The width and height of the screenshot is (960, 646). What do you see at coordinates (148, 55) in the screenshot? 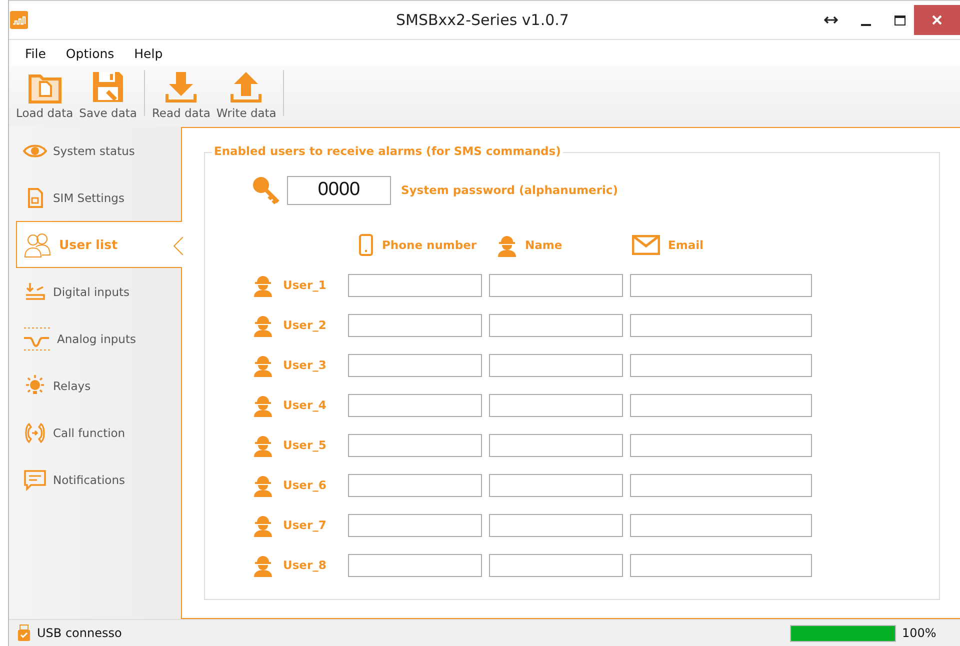
I see `menu-item: Help` at bounding box center [148, 55].